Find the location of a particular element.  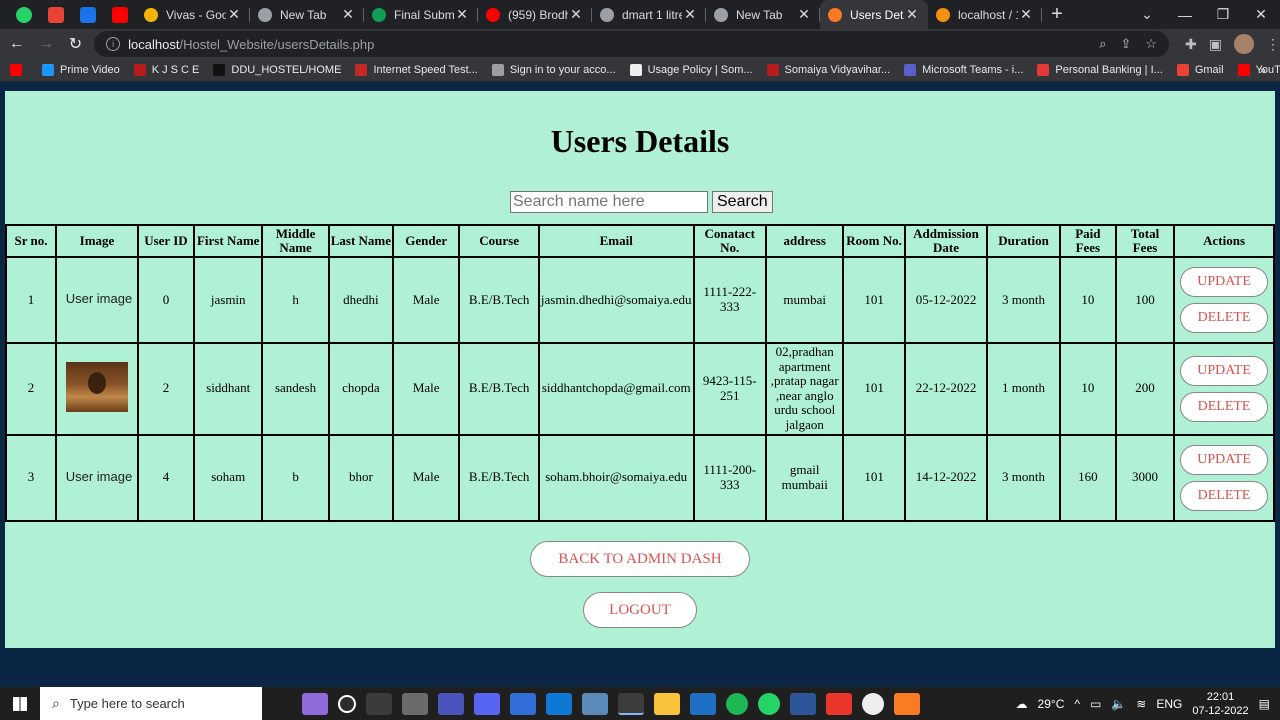

wifi-icon: ≋ is located at coordinates (1141, 704).